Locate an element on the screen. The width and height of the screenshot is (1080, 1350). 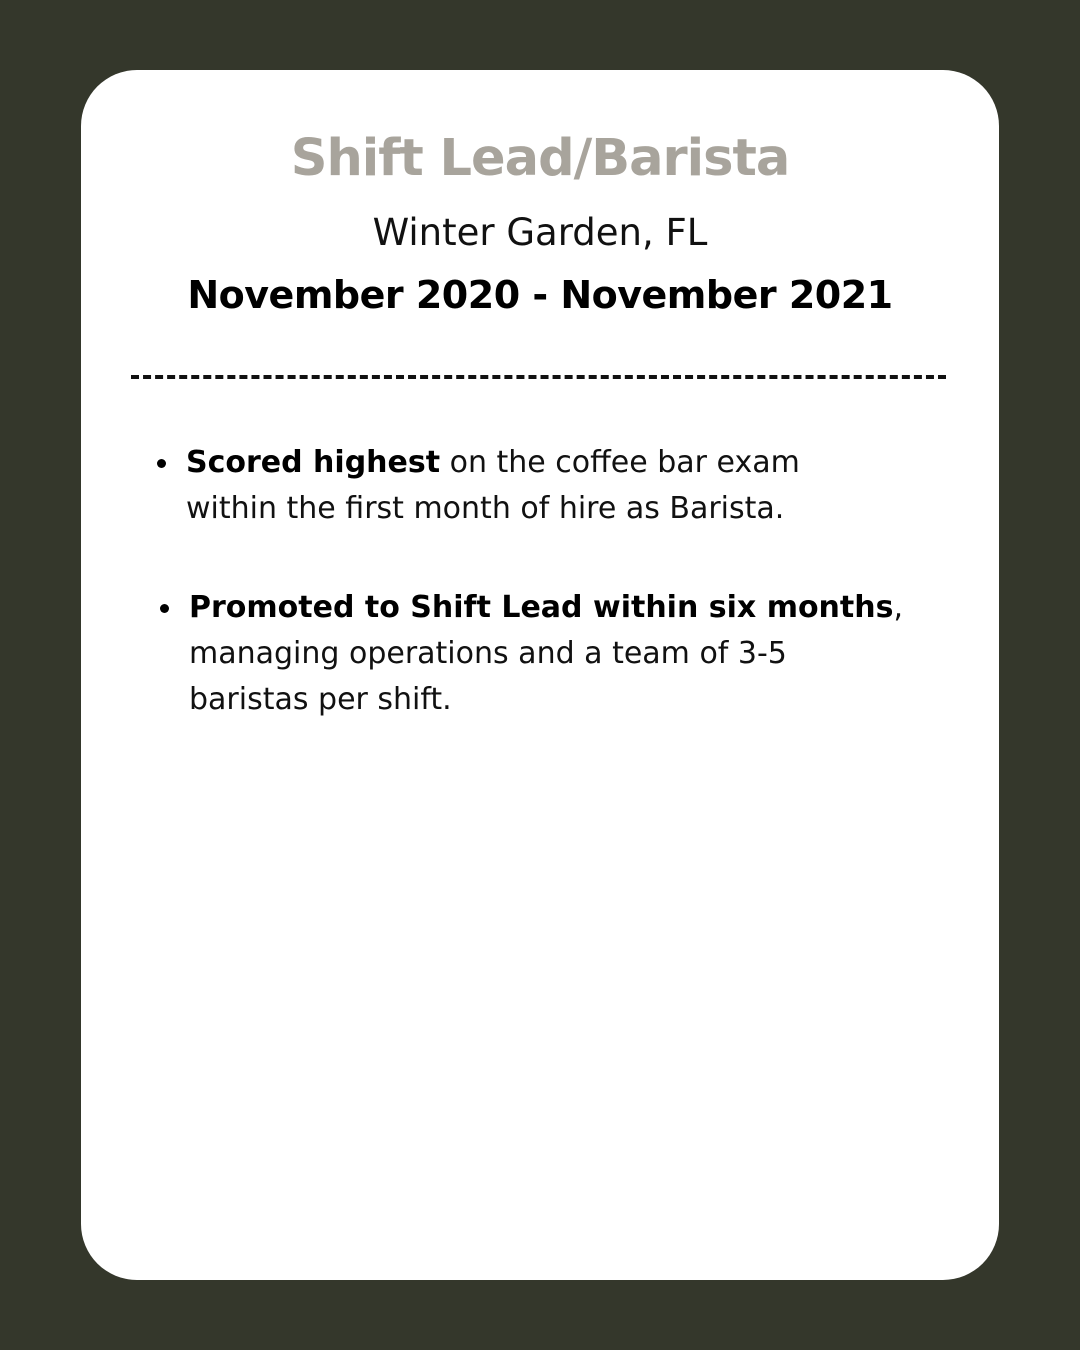
job-title: Shift Lead/Barista is located at coordinates (540, 158).